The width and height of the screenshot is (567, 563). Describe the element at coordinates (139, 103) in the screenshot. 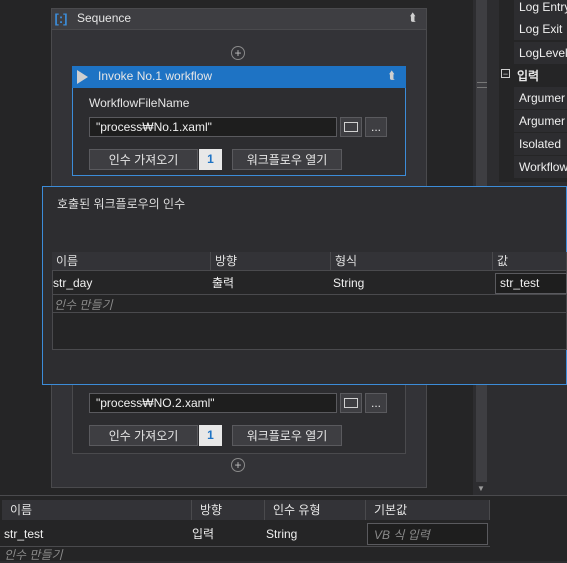

I see `workflow-filename-label: WorkflowFileName` at that location.